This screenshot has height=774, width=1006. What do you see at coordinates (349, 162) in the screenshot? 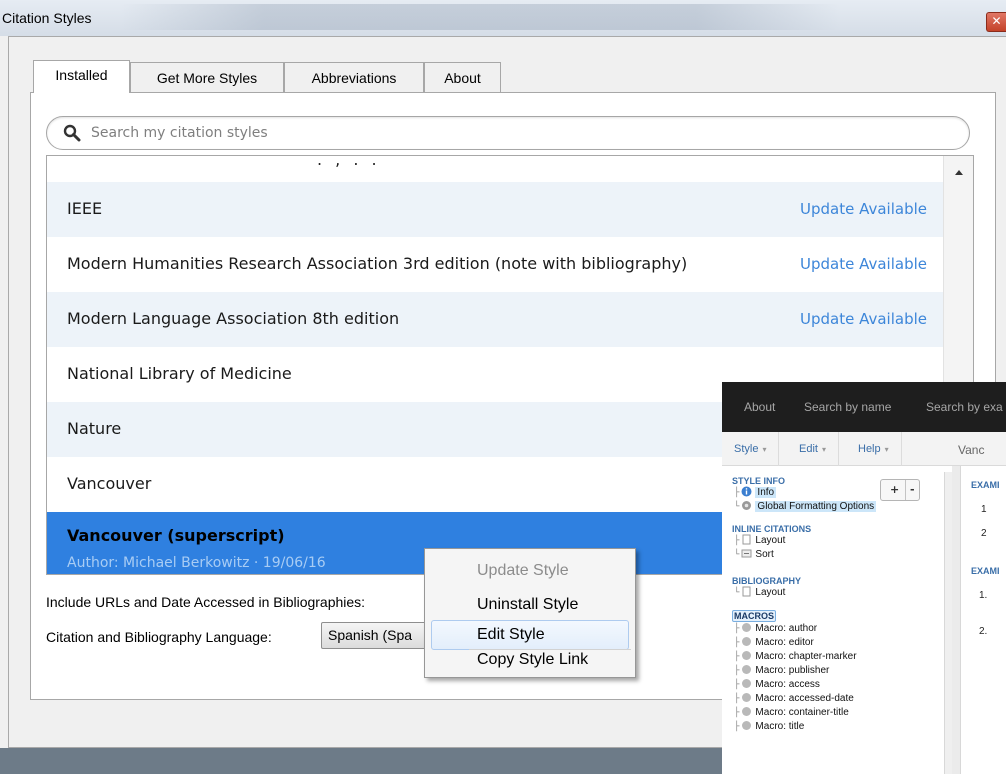
I see `list-item-partial-text: . , . .` at bounding box center [349, 162].